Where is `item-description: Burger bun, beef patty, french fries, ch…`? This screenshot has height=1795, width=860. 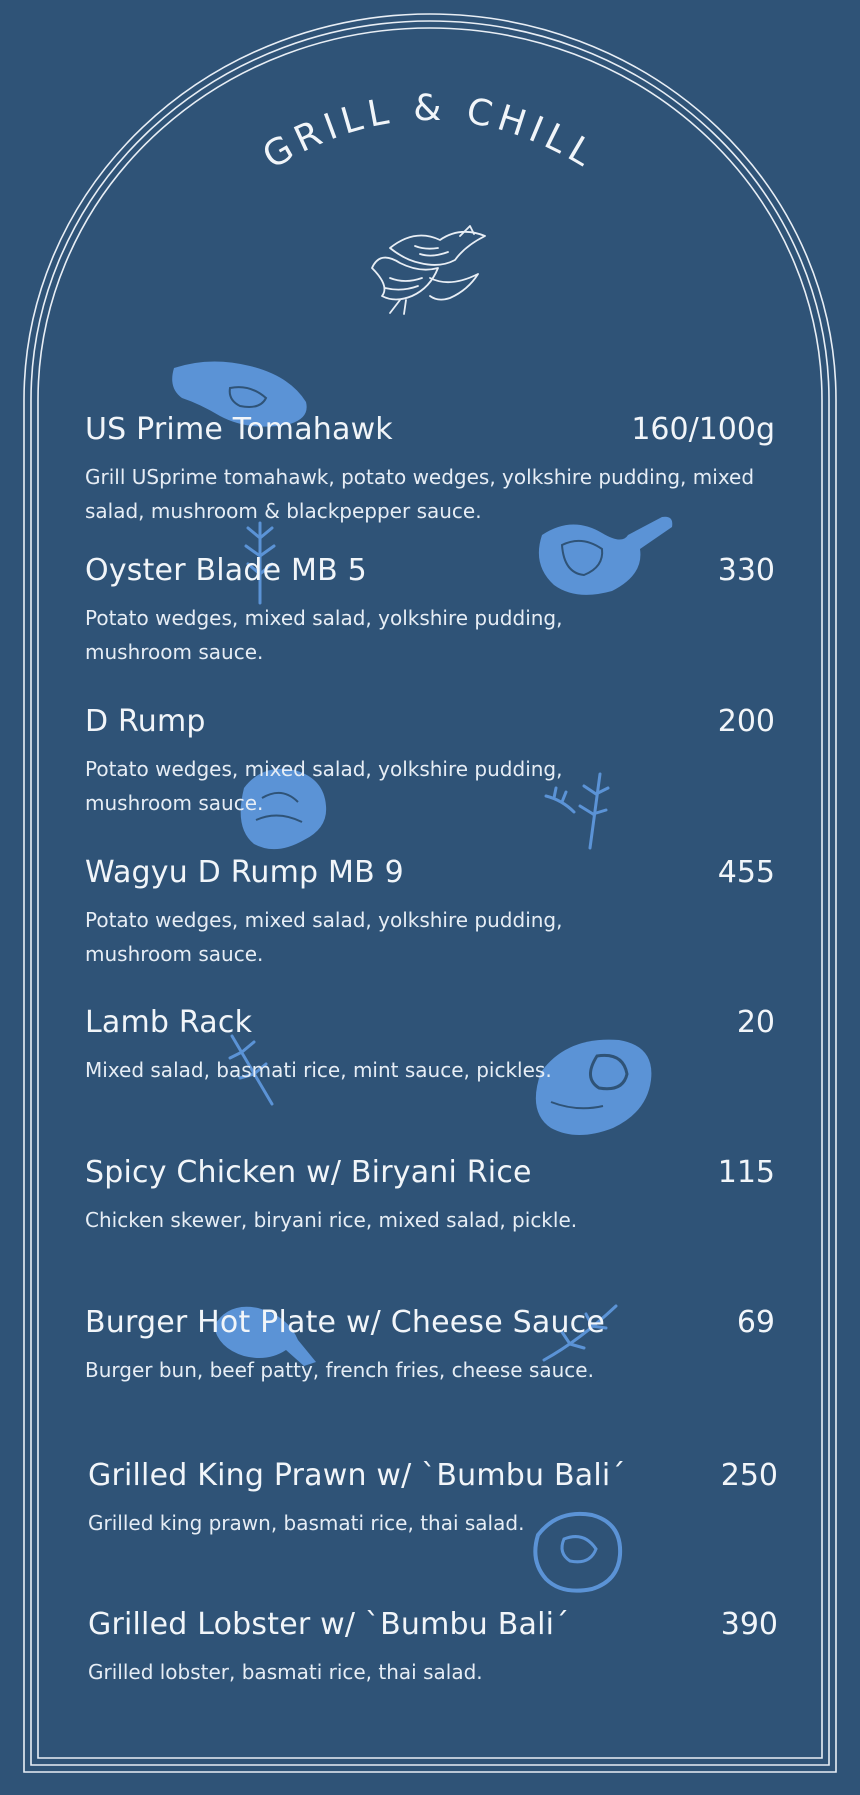
item-description: Burger bun, beef patty, french fries, ch… is located at coordinates (339, 1370).